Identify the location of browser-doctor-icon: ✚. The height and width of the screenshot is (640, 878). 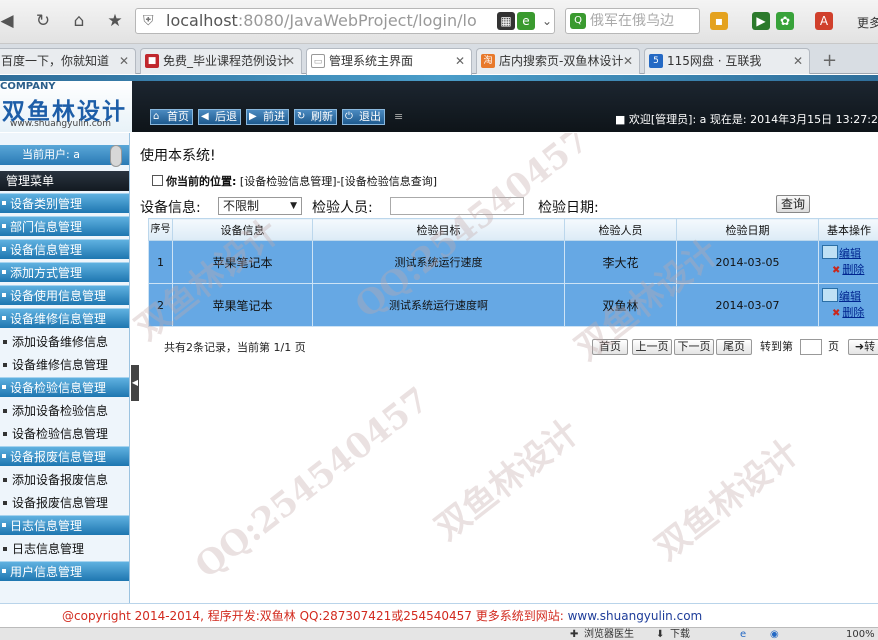
(574, 634).